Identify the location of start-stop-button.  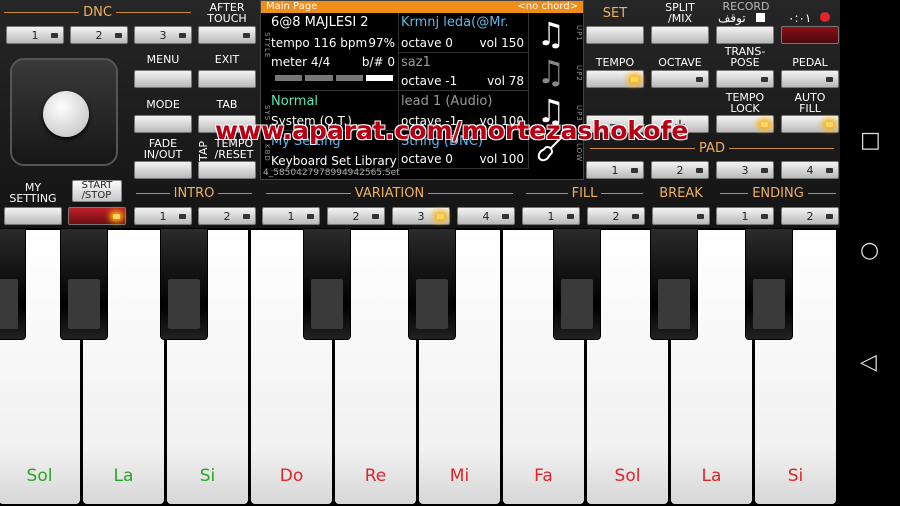
(97, 216).